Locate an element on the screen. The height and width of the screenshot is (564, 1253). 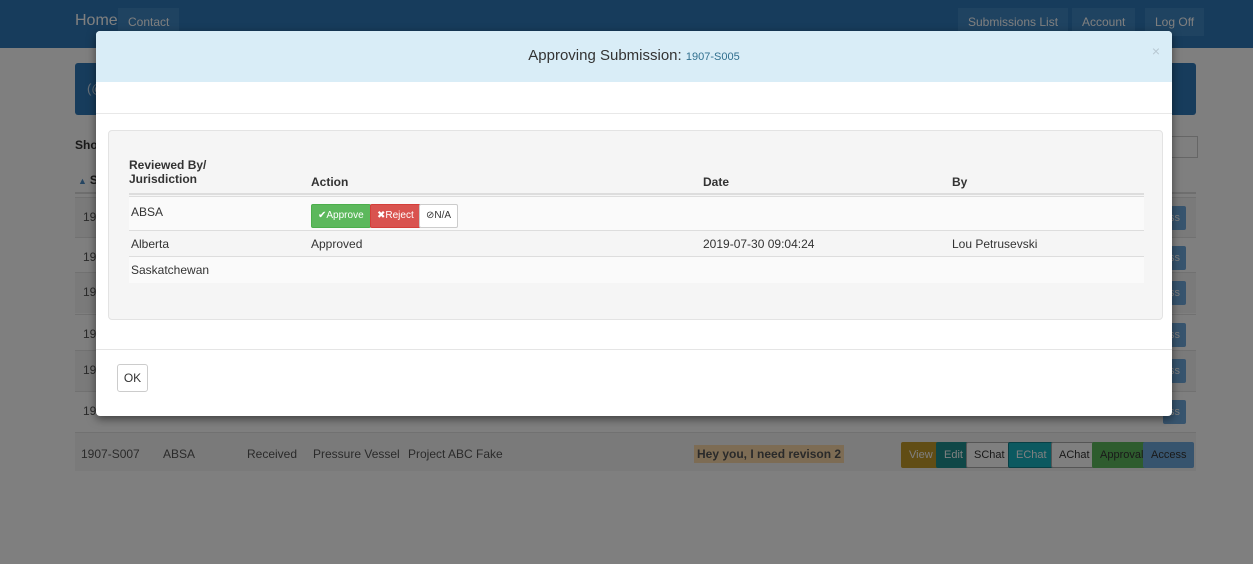
modal-title: Approving Submission: 1907-S005 is located at coordinates (634, 55).